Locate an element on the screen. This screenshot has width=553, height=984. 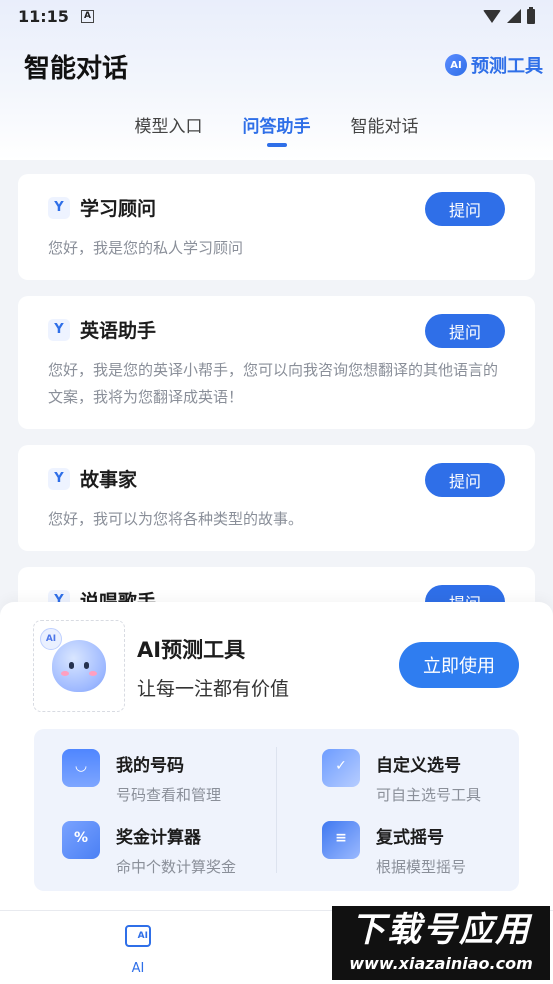
ai-badge-icon: AI is located at coordinates (456, 65).